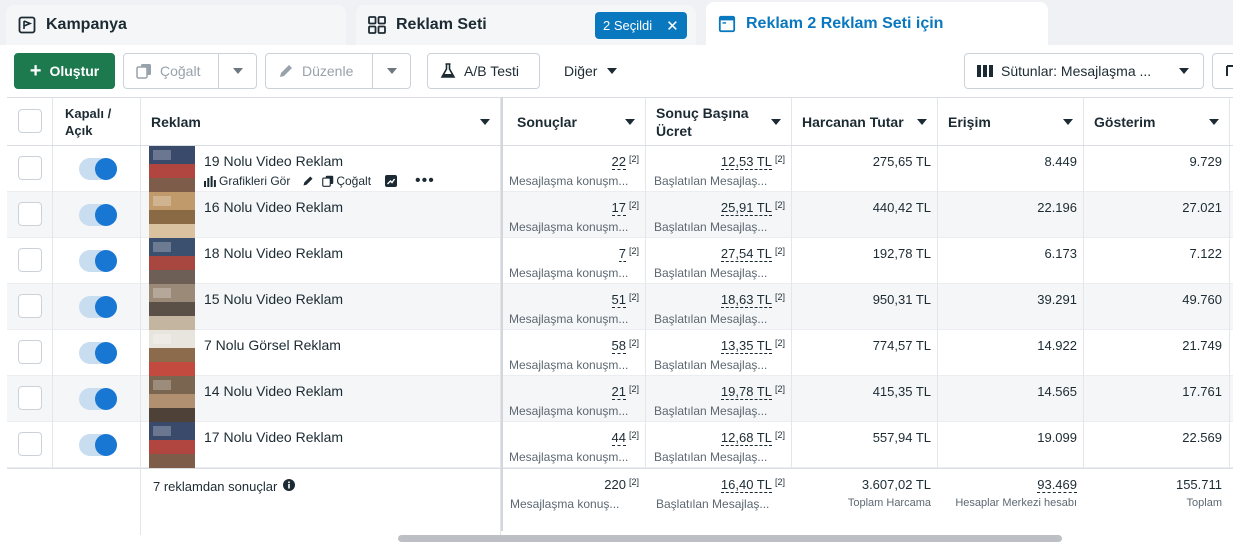 The height and width of the screenshot is (542, 1233). I want to click on header-cpr-label: Sonuç Başına Ücret, so click(702, 121).